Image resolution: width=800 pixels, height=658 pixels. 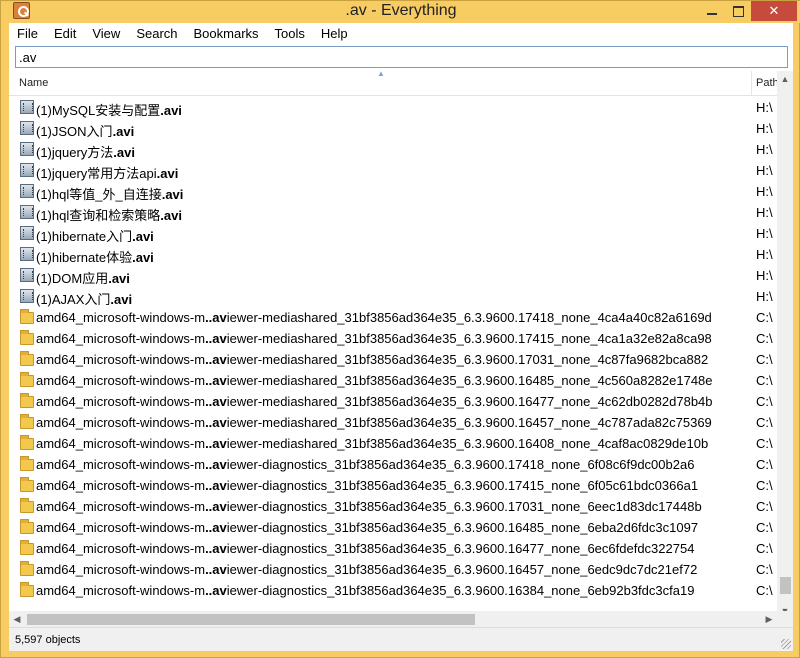 What do you see at coordinates (786, 644) in the screenshot?
I see `resize-grip-icon` at bounding box center [786, 644].